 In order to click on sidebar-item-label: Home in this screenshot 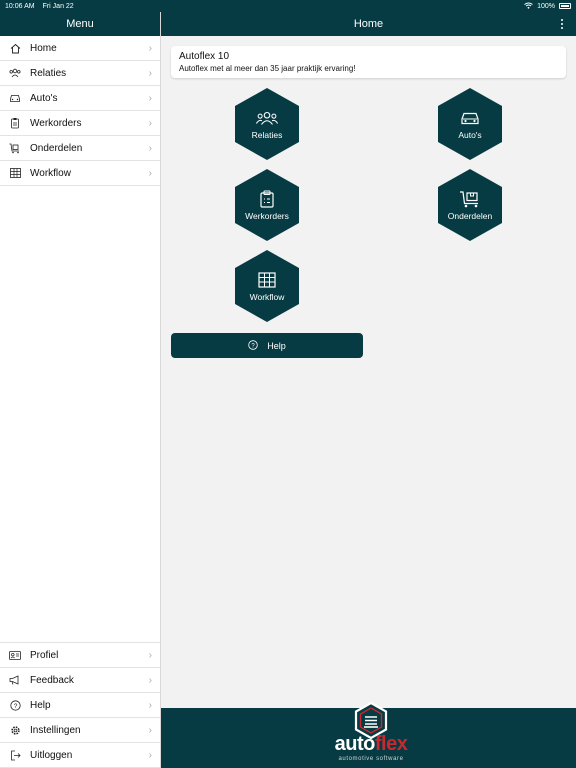, I will do `click(43, 48)`.